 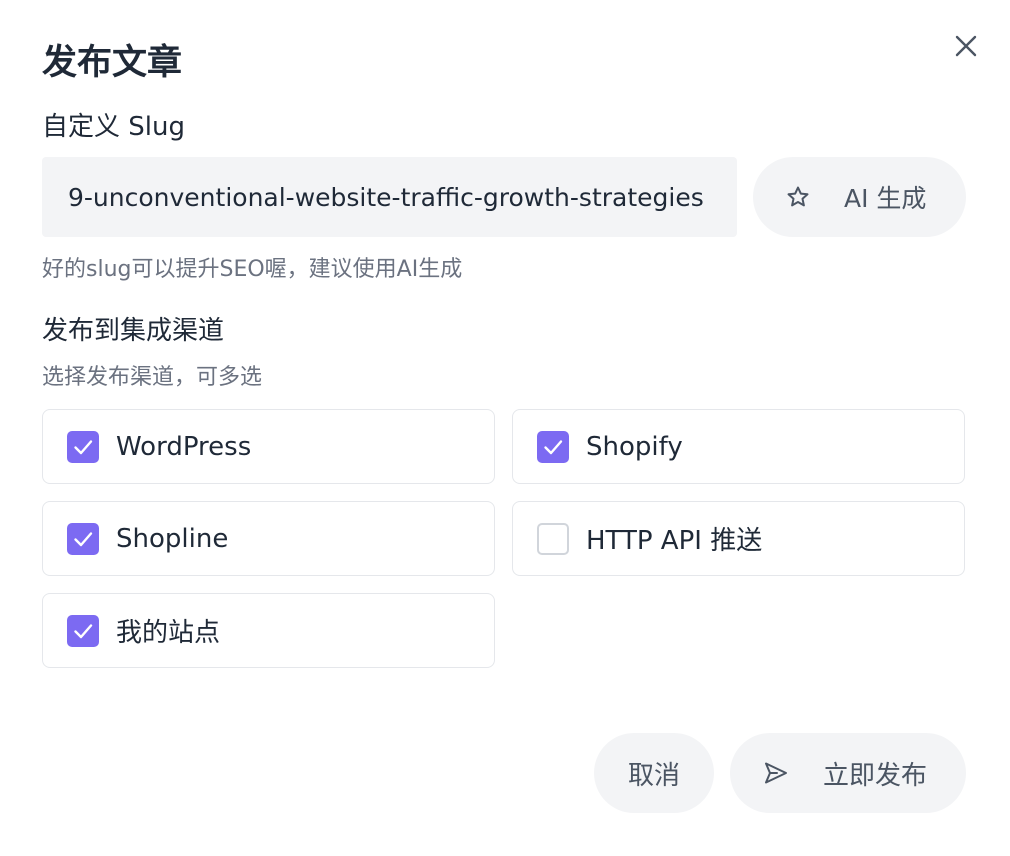 I want to click on channel-label: HTTP API 推送, so click(x=674, y=541).